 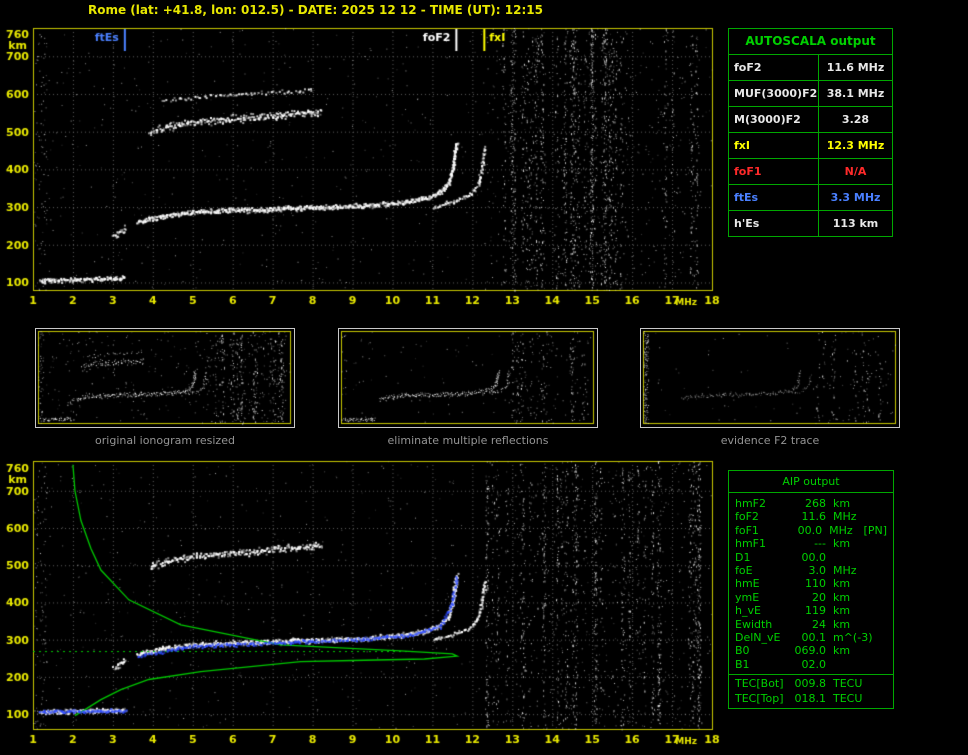 What do you see at coordinates (748, 611) in the screenshot?
I see `aip-name: h_vE` at bounding box center [748, 611].